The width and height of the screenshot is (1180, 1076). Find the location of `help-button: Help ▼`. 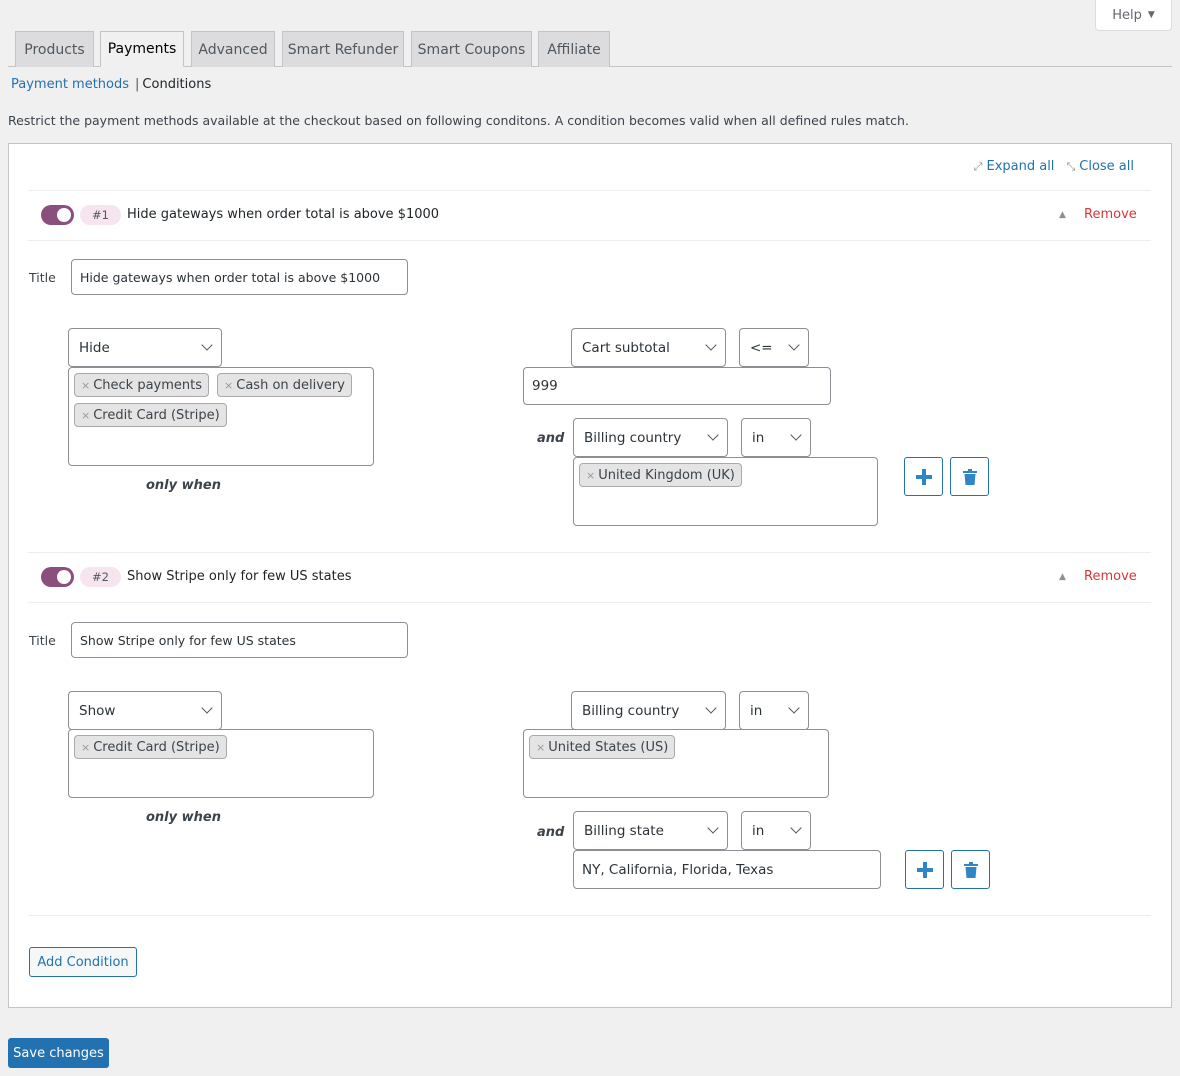

help-button: Help ▼ is located at coordinates (1133, 15).